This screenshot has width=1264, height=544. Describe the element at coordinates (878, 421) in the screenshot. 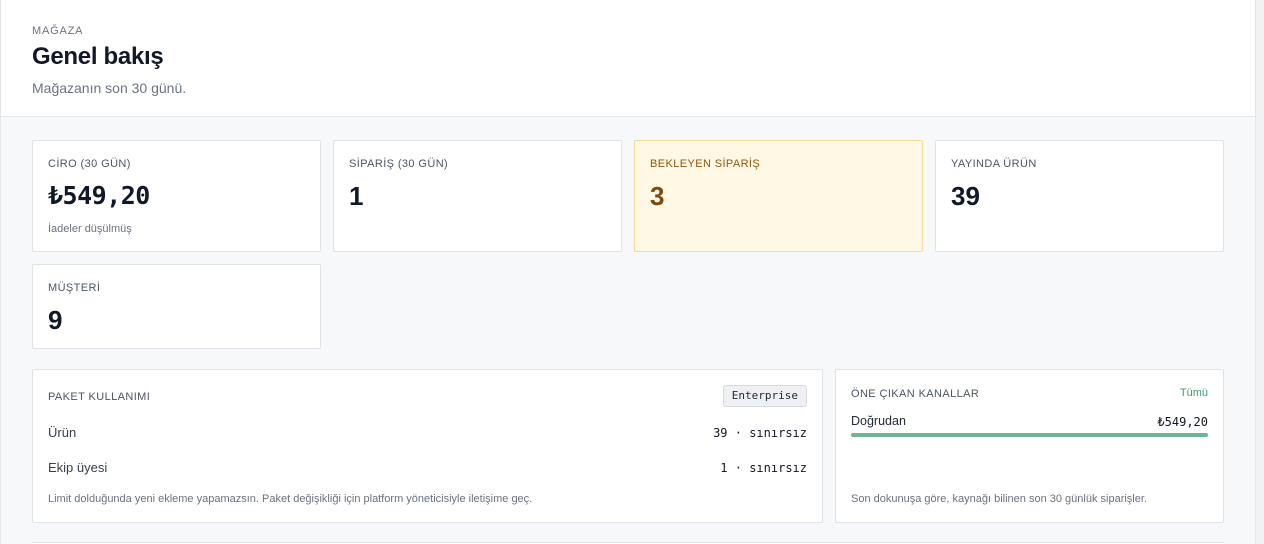

I see `channel-name: Doğrudan` at that location.